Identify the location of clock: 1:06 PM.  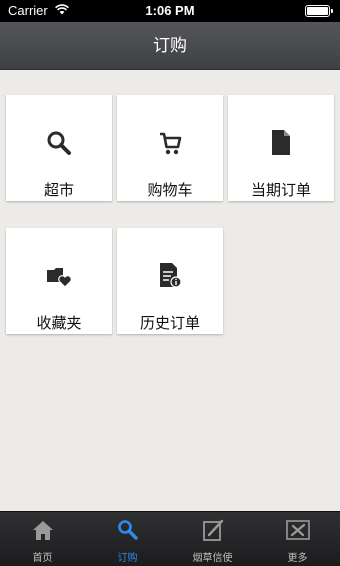
(170, 10).